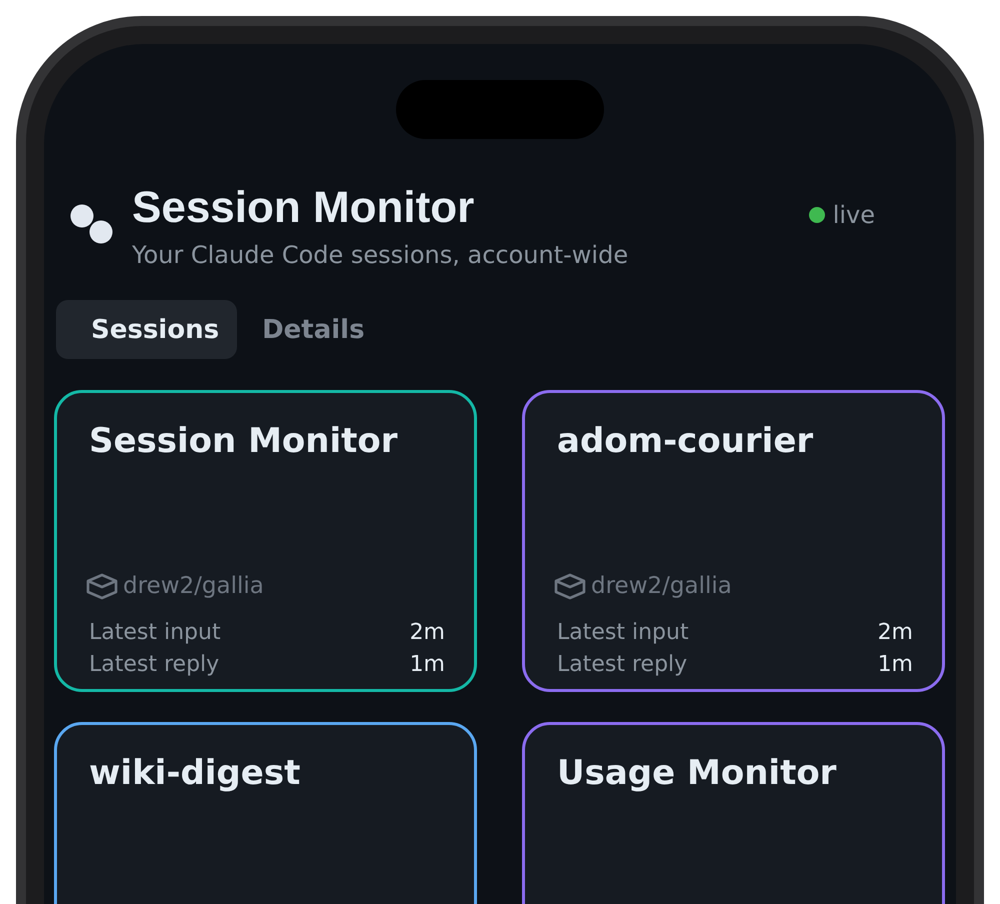 This screenshot has height=904, width=1000. What do you see at coordinates (381, 255) in the screenshot?
I see `app-subtitle: Your Claude Code sessions, account-wide` at bounding box center [381, 255].